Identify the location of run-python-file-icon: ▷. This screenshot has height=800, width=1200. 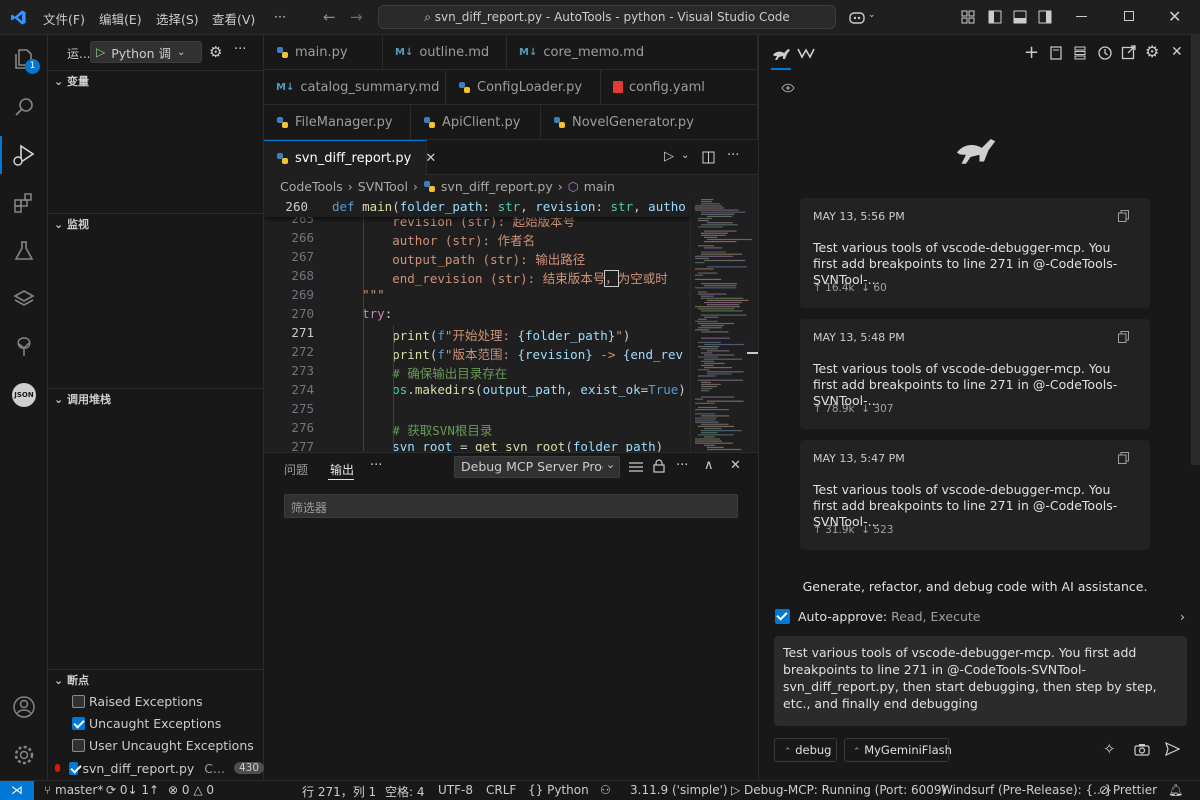
(669, 156).